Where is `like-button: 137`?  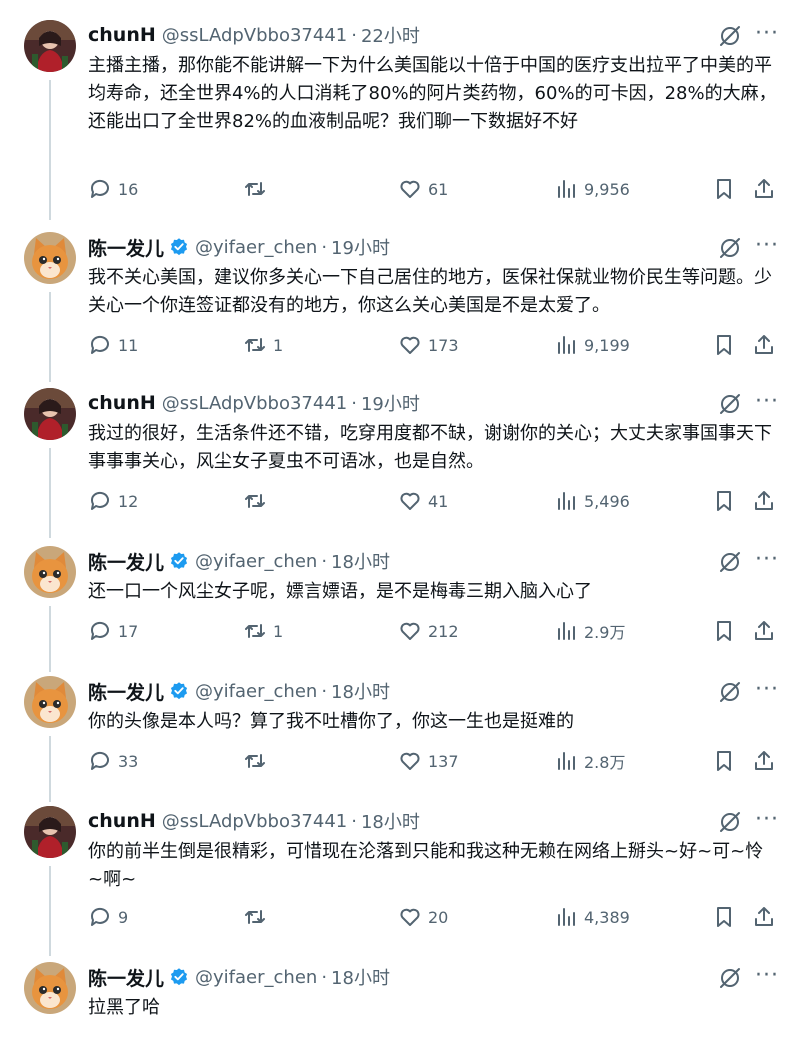 like-button: 137 is located at coordinates (428, 761).